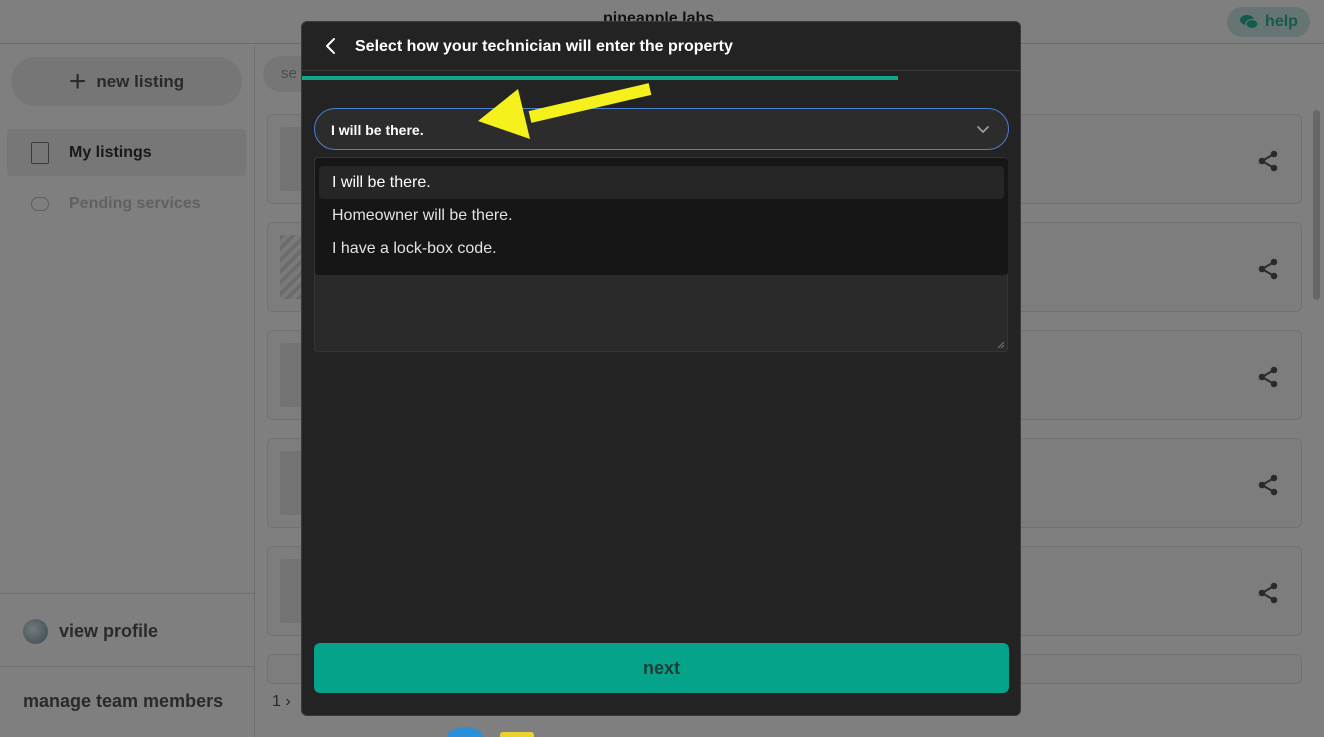 The image size is (1324, 737). I want to click on chevron-down-icon, so click(983, 130).